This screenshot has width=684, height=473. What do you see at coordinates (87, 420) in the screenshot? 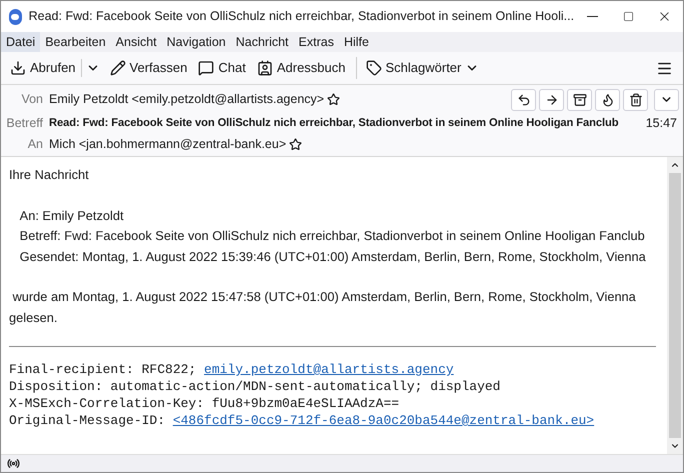
I see `report-line: Original-Message-ID:` at bounding box center [87, 420].